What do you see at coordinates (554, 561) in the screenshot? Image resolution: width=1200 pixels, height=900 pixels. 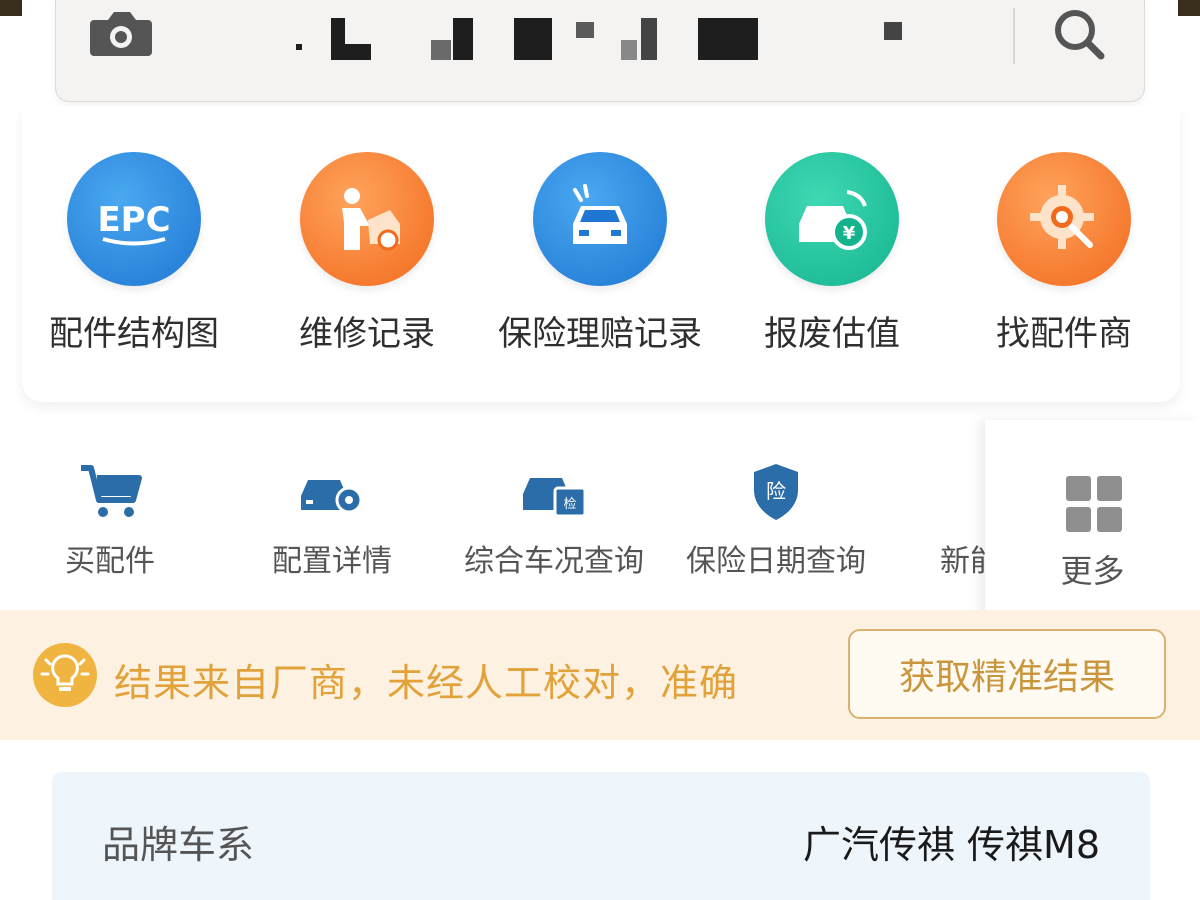 I see `tool-label: 综合车况查询` at bounding box center [554, 561].